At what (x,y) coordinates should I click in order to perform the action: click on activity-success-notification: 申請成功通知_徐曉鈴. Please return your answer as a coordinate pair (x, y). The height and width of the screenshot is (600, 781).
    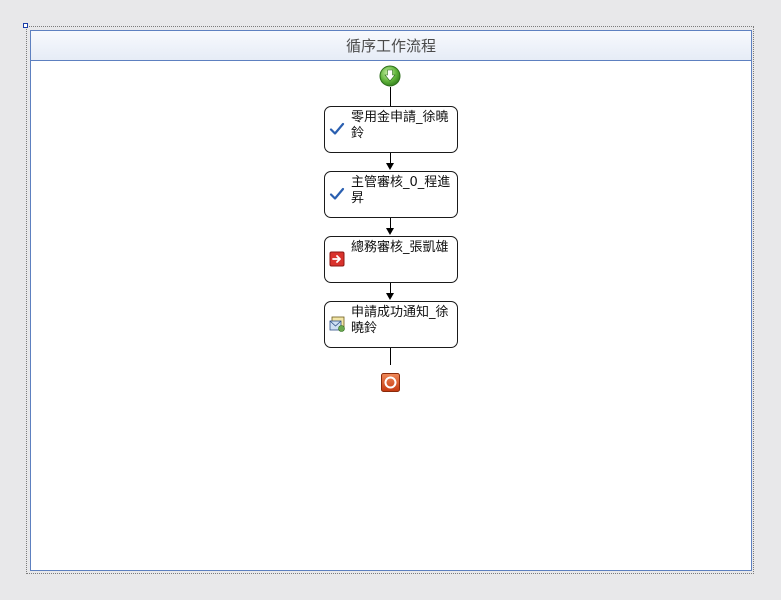
    Looking at the image, I should click on (391, 324).